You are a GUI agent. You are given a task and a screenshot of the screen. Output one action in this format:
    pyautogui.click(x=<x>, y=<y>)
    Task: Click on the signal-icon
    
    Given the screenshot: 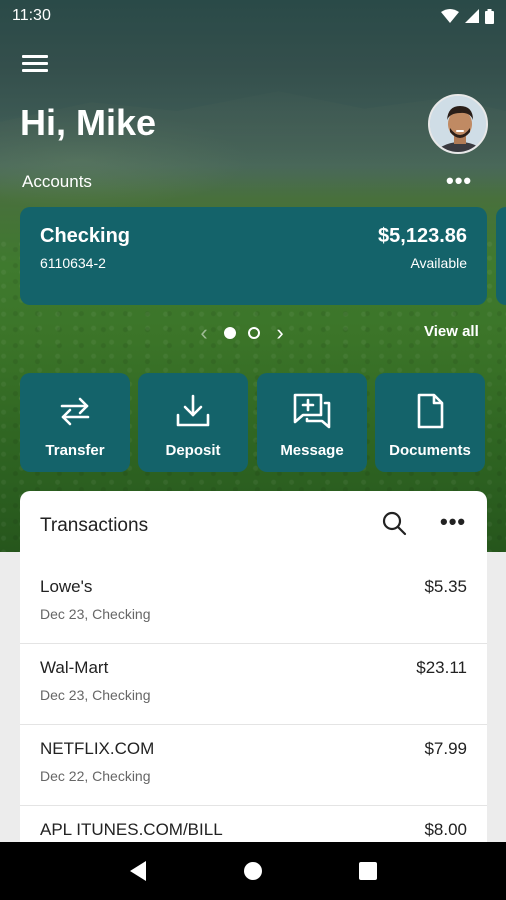 What is the action you would take?
    pyautogui.click(x=472, y=16)
    